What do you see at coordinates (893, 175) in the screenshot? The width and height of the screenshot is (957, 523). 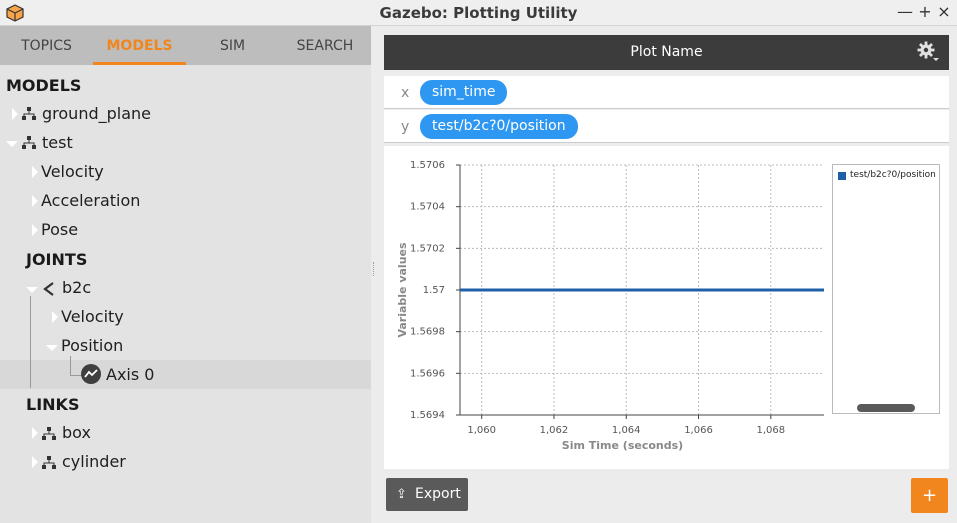 I see `legend-label: test/b2c?0/position` at bounding box center [893, 175].